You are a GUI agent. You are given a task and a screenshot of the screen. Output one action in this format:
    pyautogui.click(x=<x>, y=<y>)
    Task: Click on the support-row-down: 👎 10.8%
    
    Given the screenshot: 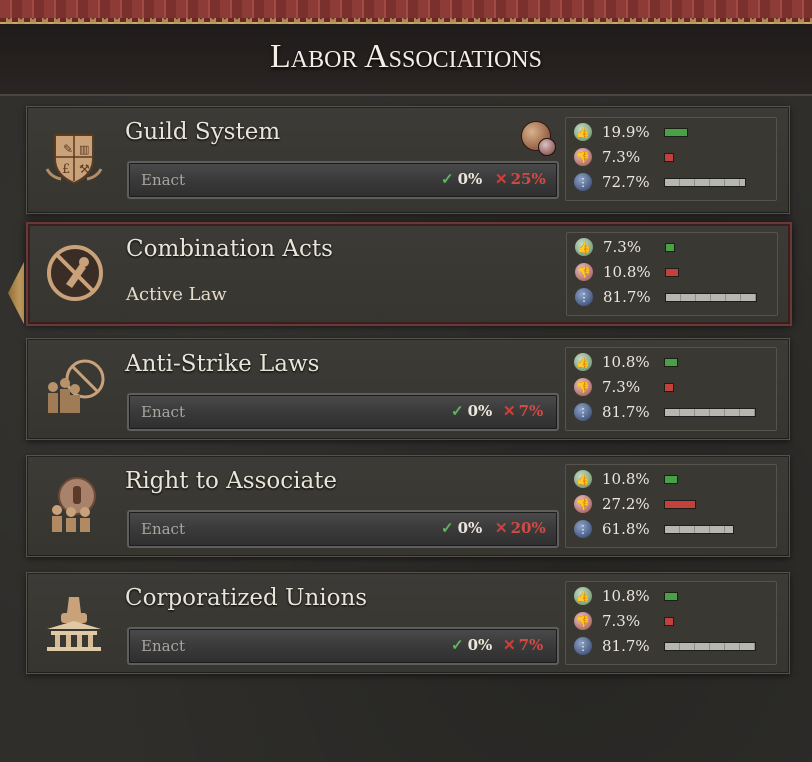 What is the action you would take?
    pyautogui.click(x=675, y=273)
    